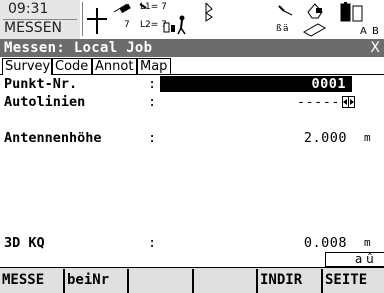 Image resolution: width=384 pixels, height=293 pixels. Describe the element at coordinates (367, 137) in the screenshot. I see `antennenhoehe-unit: m` at that location.